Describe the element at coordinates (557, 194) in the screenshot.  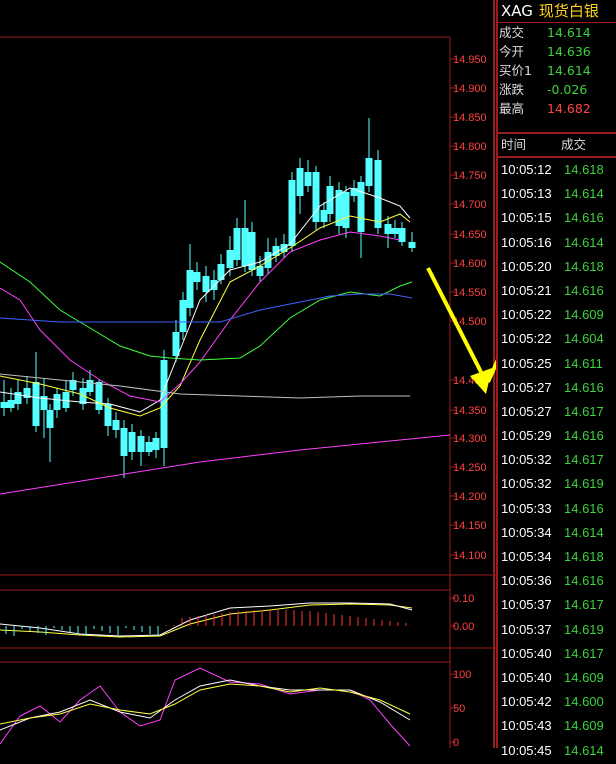
I see `trade-row: 10:05:13 14.614` at that location.